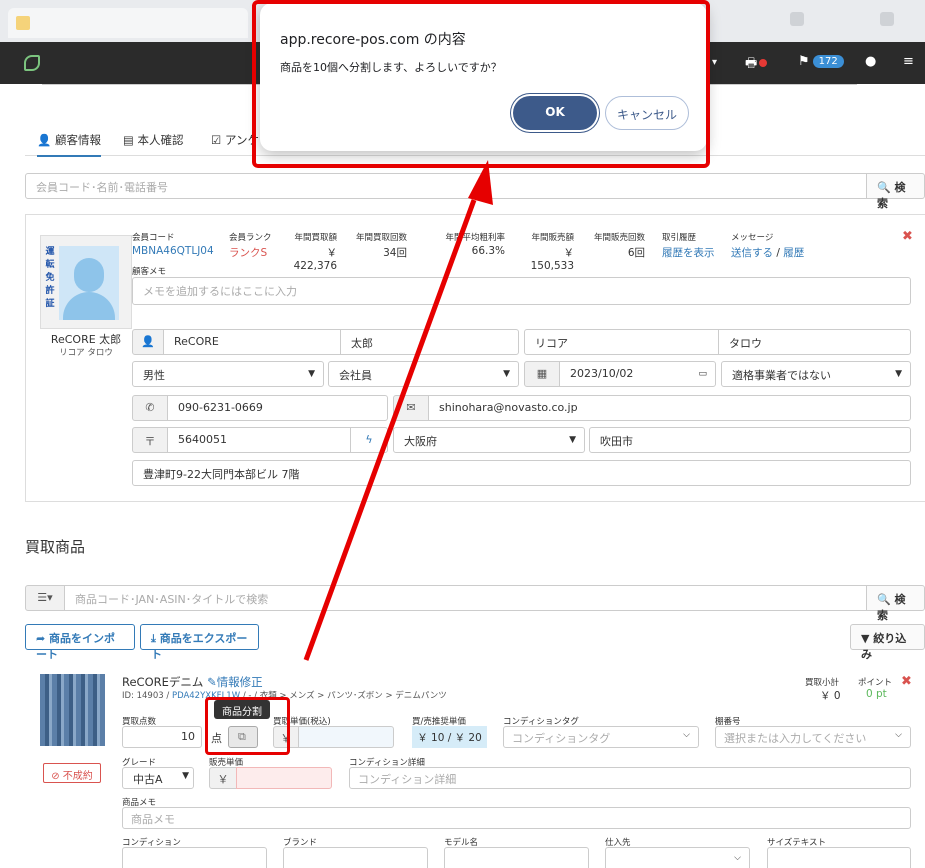 This screenshot has width=925, height=868. What do you see at coordinates (481, 84) in the screenshot?
I see `annotation-dialog-highlight` at bounding box center [481, 84].